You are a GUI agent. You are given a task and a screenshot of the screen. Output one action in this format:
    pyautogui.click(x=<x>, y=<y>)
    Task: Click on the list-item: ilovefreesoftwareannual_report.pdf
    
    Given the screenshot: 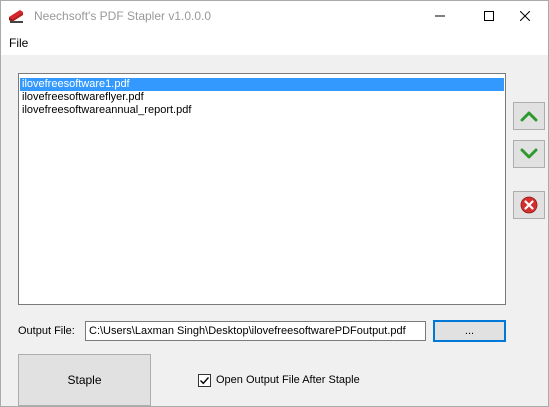 What is the action you would take?
    pyautogui.click(x=262, y=110)
    